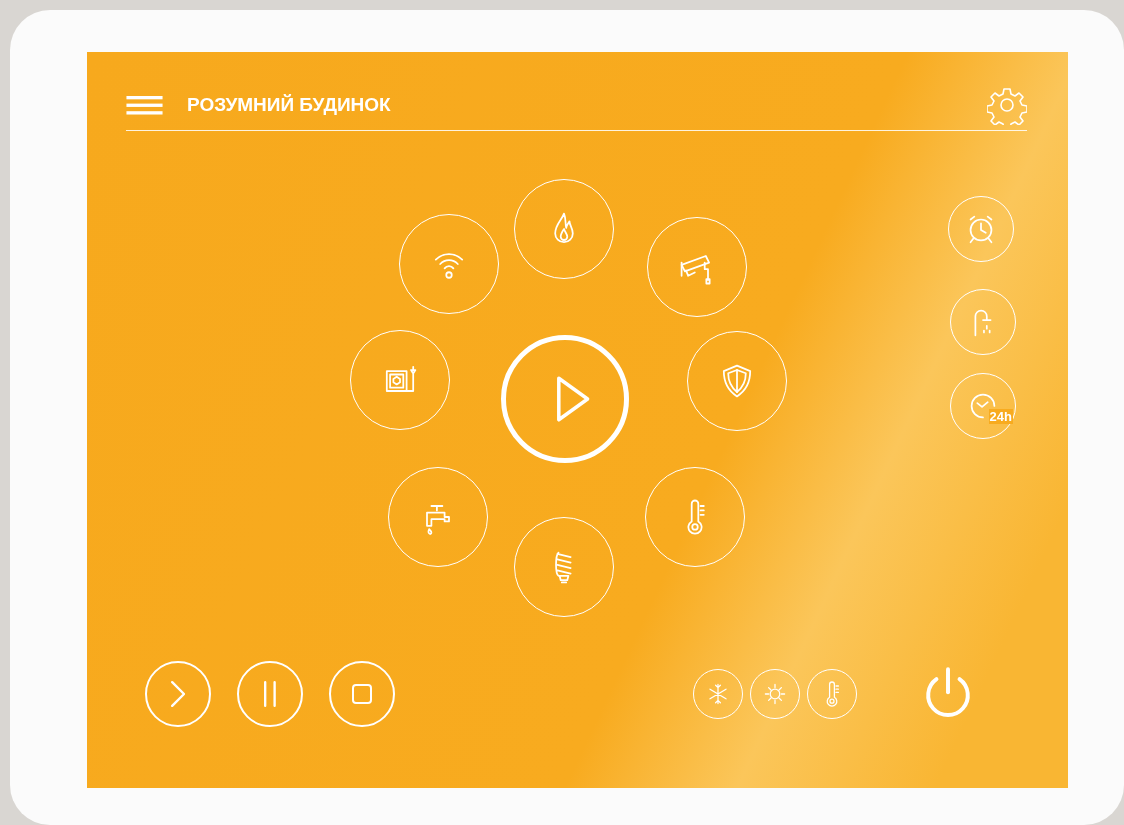  I want to click on settings-icon, so click(1007, 105).